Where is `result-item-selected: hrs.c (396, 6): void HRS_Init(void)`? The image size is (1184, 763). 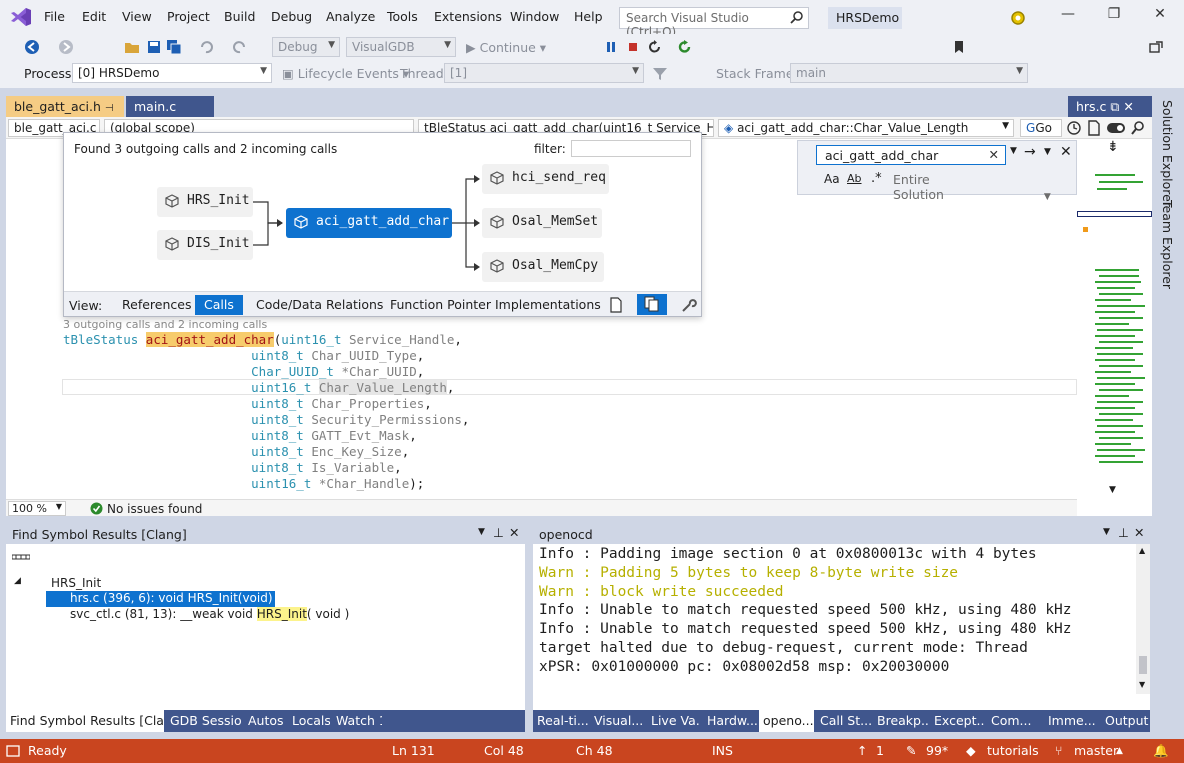
result-item-selected: hrs.c (396, 6): void HRS_Init(void) is located at coordinates (160, 599).